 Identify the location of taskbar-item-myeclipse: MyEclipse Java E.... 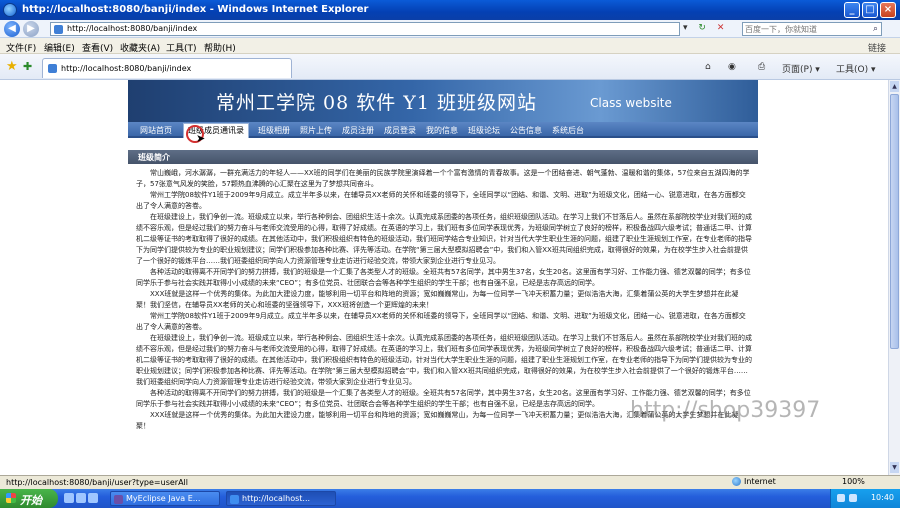
(165, 498).